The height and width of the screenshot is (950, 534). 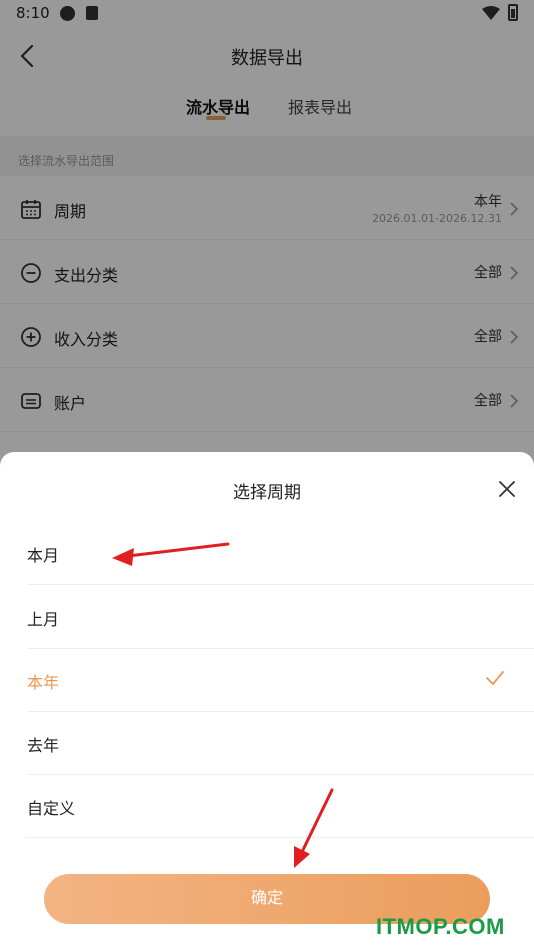 What do you see at coordinates (43, 555) in the screenshot?
I see `option-label: 本月` at bounding box center [43, 555].